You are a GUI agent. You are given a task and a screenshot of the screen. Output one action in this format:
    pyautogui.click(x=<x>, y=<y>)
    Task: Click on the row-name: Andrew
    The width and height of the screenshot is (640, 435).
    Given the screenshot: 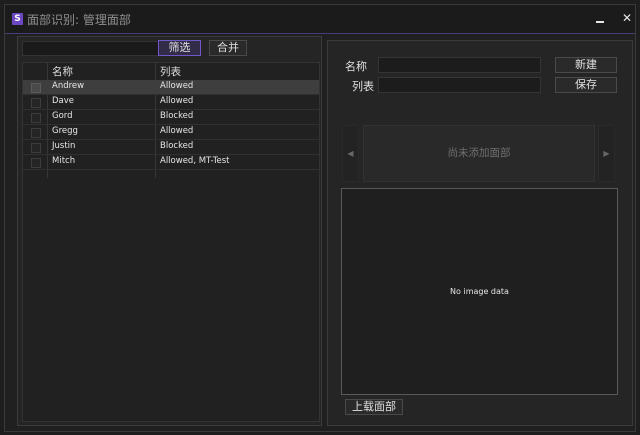 What is the action you would take?
    pyautogui.click(x=68, y=86)
    